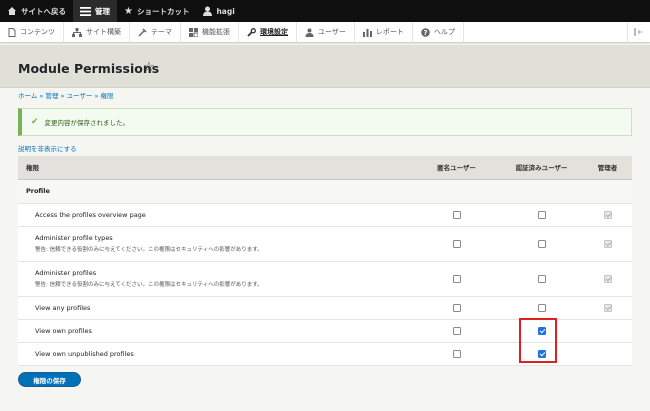 The height and width of the screenshot is (411, 650). What do you see at coordinates (35, 121) in the screenshot?
I see `check-icon: ✔` at bounding box center [35, 121].